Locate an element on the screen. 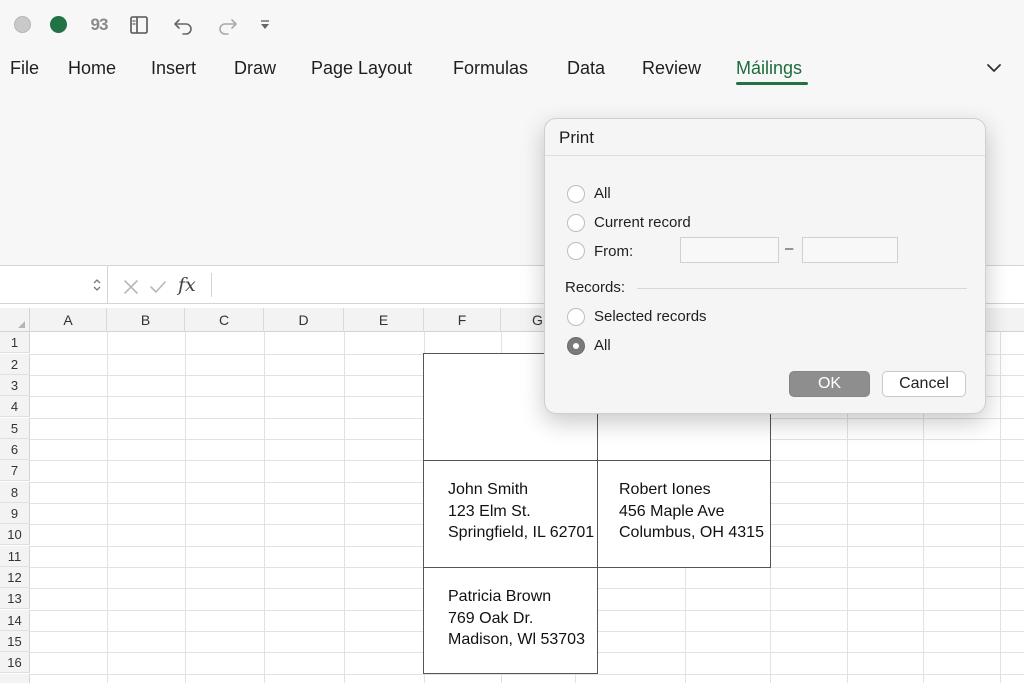  dialog-title: Print is located at coordinates (576, 137).